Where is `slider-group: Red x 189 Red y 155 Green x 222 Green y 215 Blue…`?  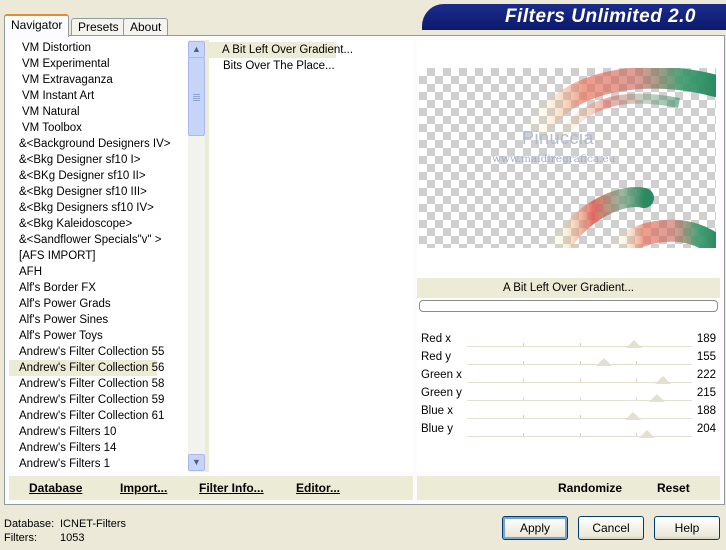
slider-group: Red x 189 Red y 155 Green x 222 Green y 215 Blue… is located at coordinates (568, 384).